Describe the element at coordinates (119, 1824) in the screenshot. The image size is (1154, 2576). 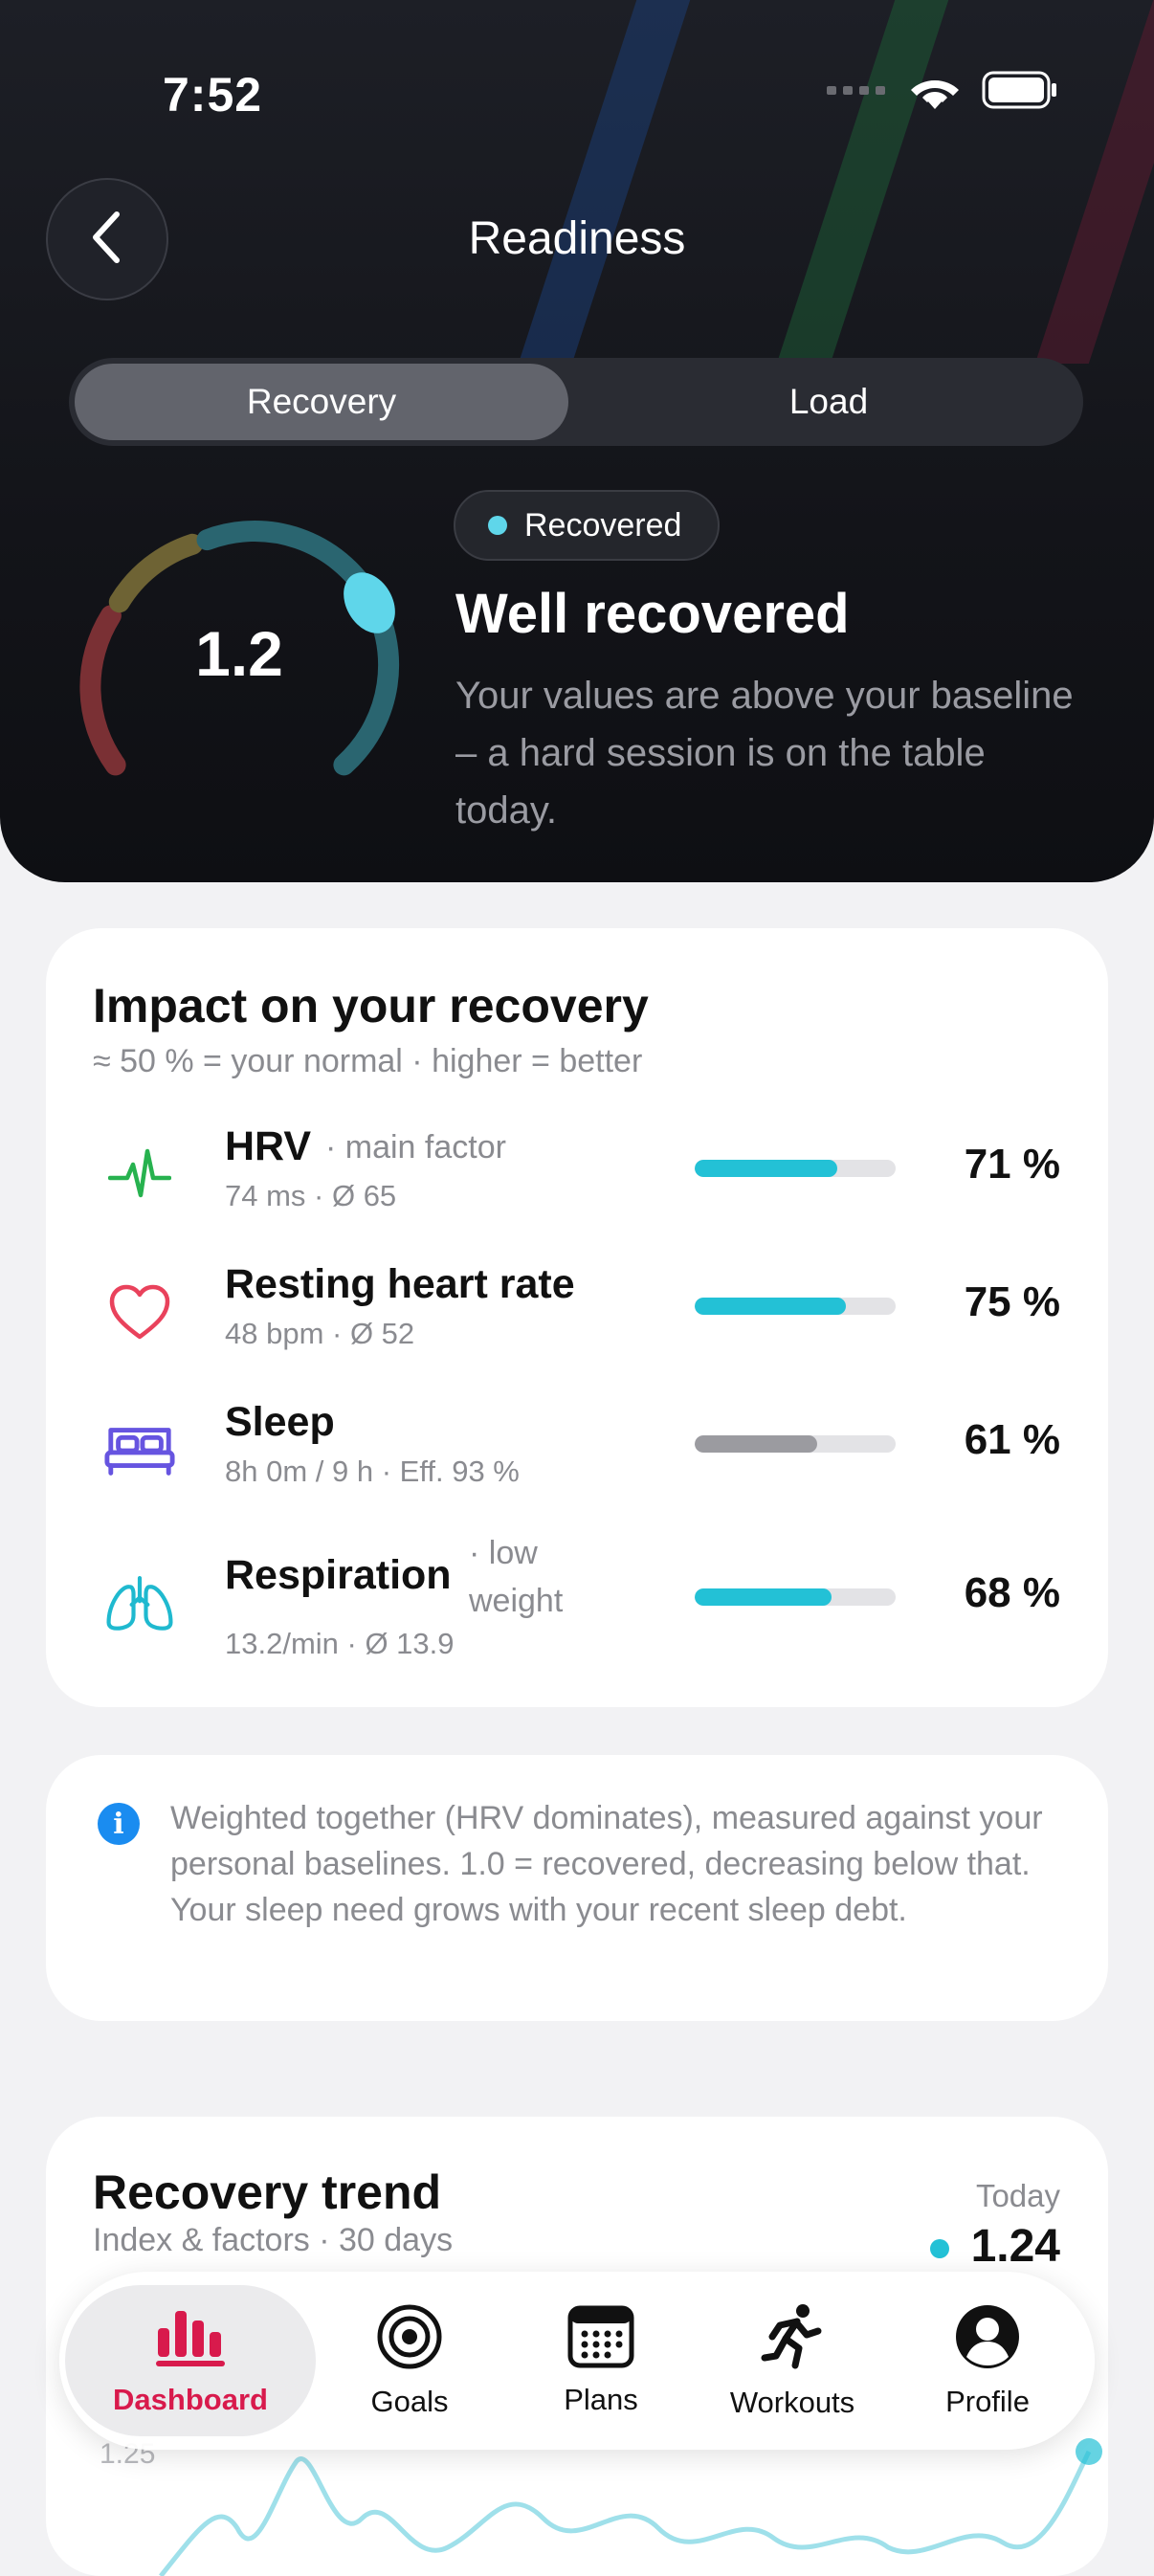
I see `info-icon: i` at that location.